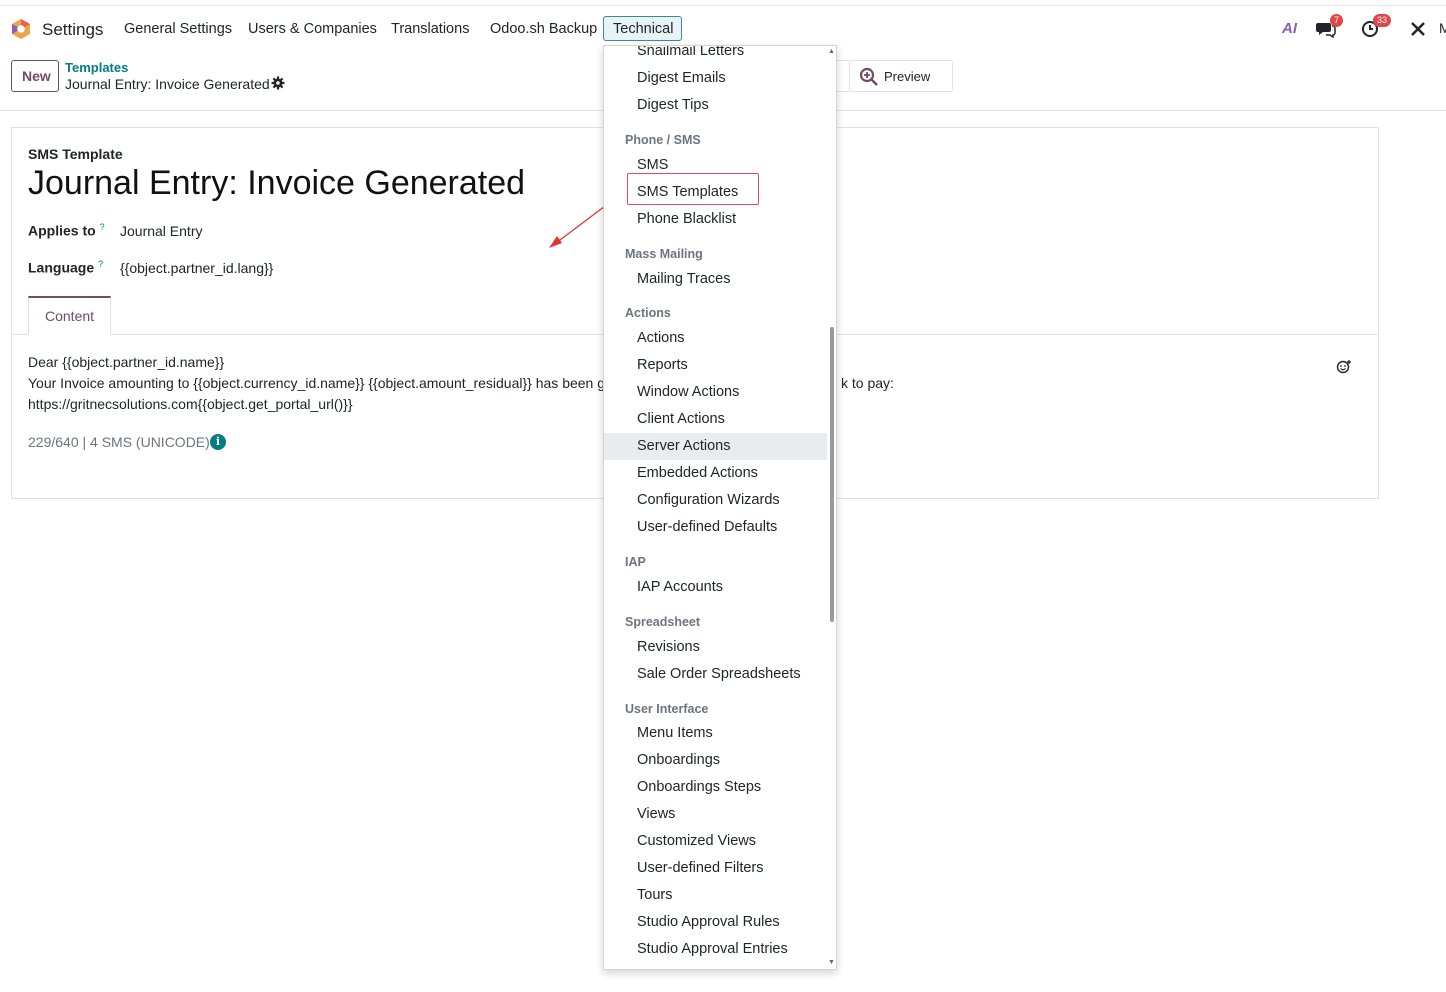 Image resolution: width=1446 pixels, height=992 pixels. What do you see at coordinates (719, 674) in the screenshot?
I see `dropdown-item-sale-order-spreadsheets: Sale Order Spreadsheets` at bounding box center [719, 674].